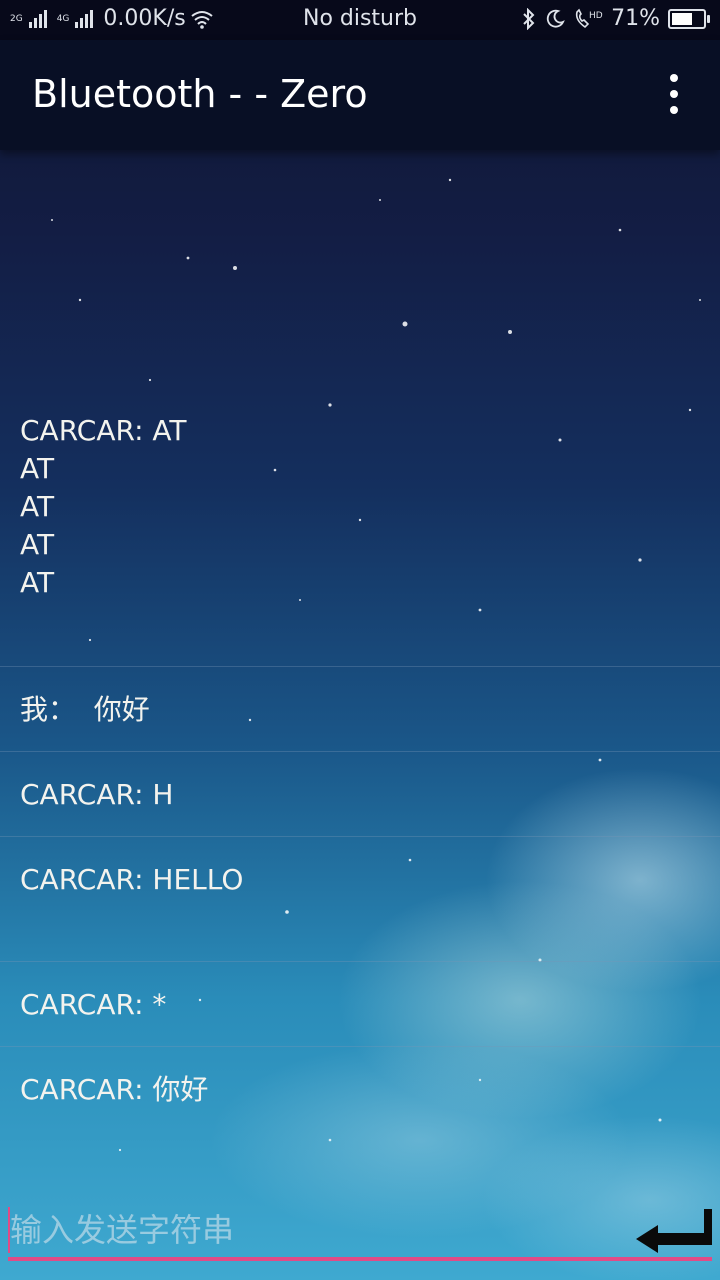  I want to click on input-underline, so click(360, 1259).